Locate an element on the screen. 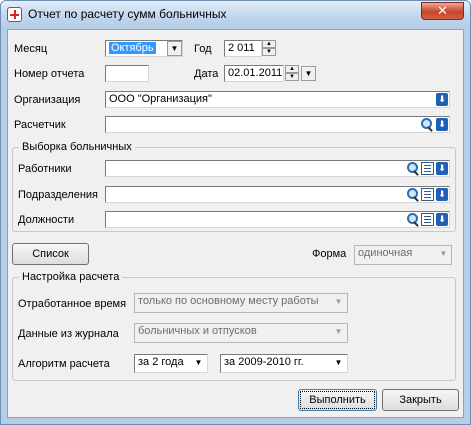 The width and height of the screenshot is (471, 425). positions-input is located at coordinates (277, 219).